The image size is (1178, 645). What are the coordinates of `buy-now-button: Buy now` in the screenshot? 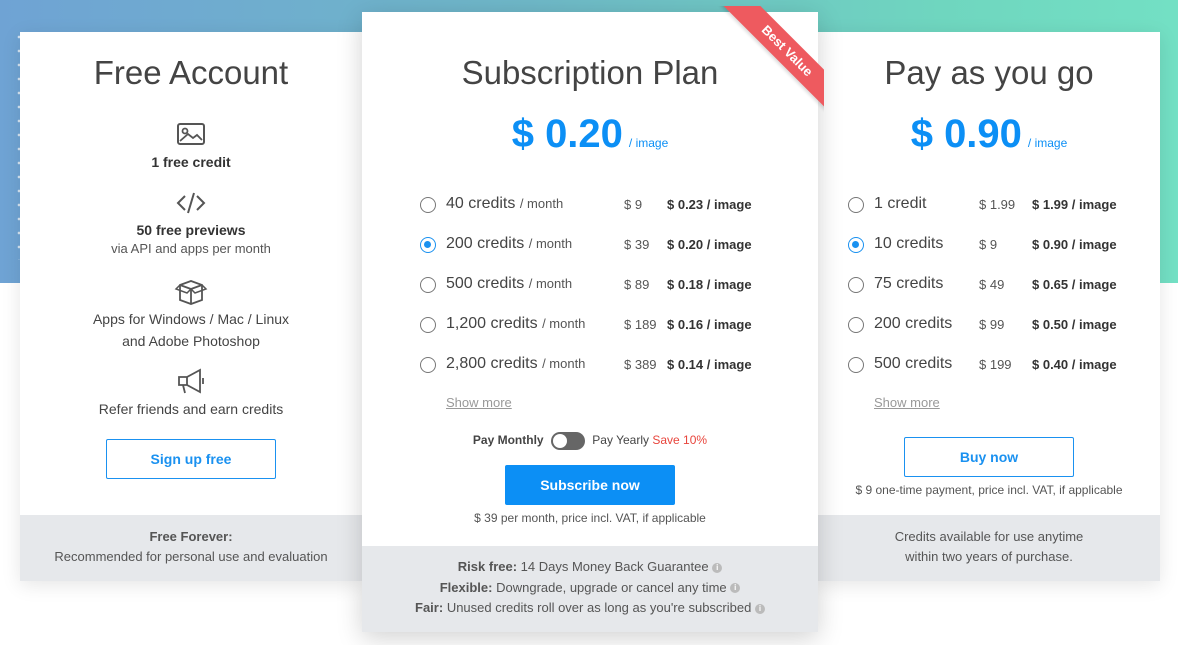 It's located at (989, 457).